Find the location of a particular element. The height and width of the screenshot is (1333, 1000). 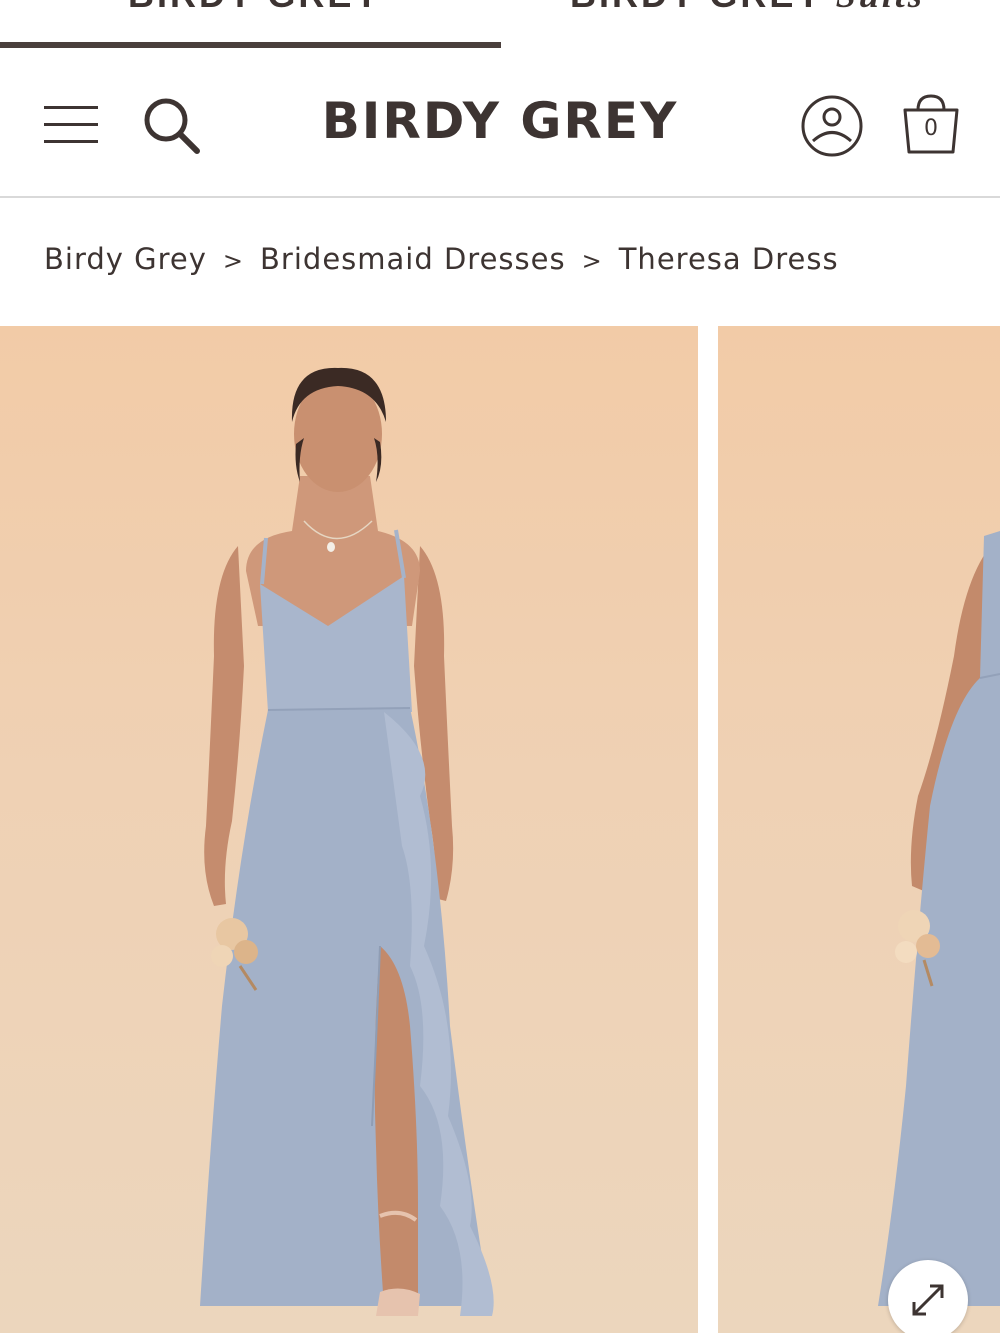

breadcrumb-home: Birdy Grey is located at coordinates (125, 259).